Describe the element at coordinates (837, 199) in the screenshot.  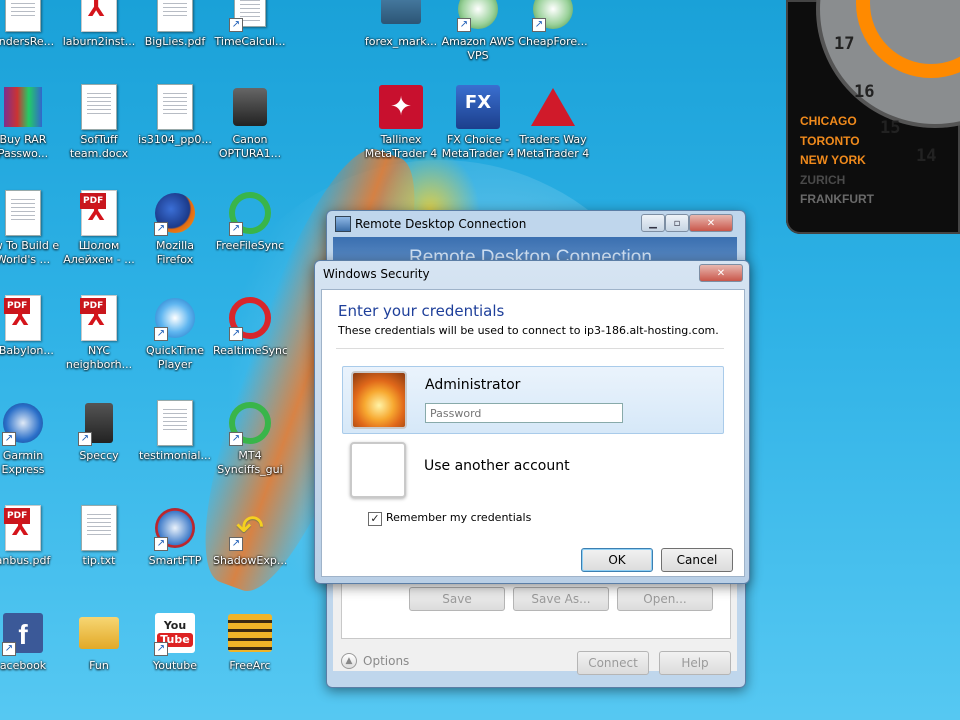
I see `city-frankfurt: FRANKFURT` at that location.